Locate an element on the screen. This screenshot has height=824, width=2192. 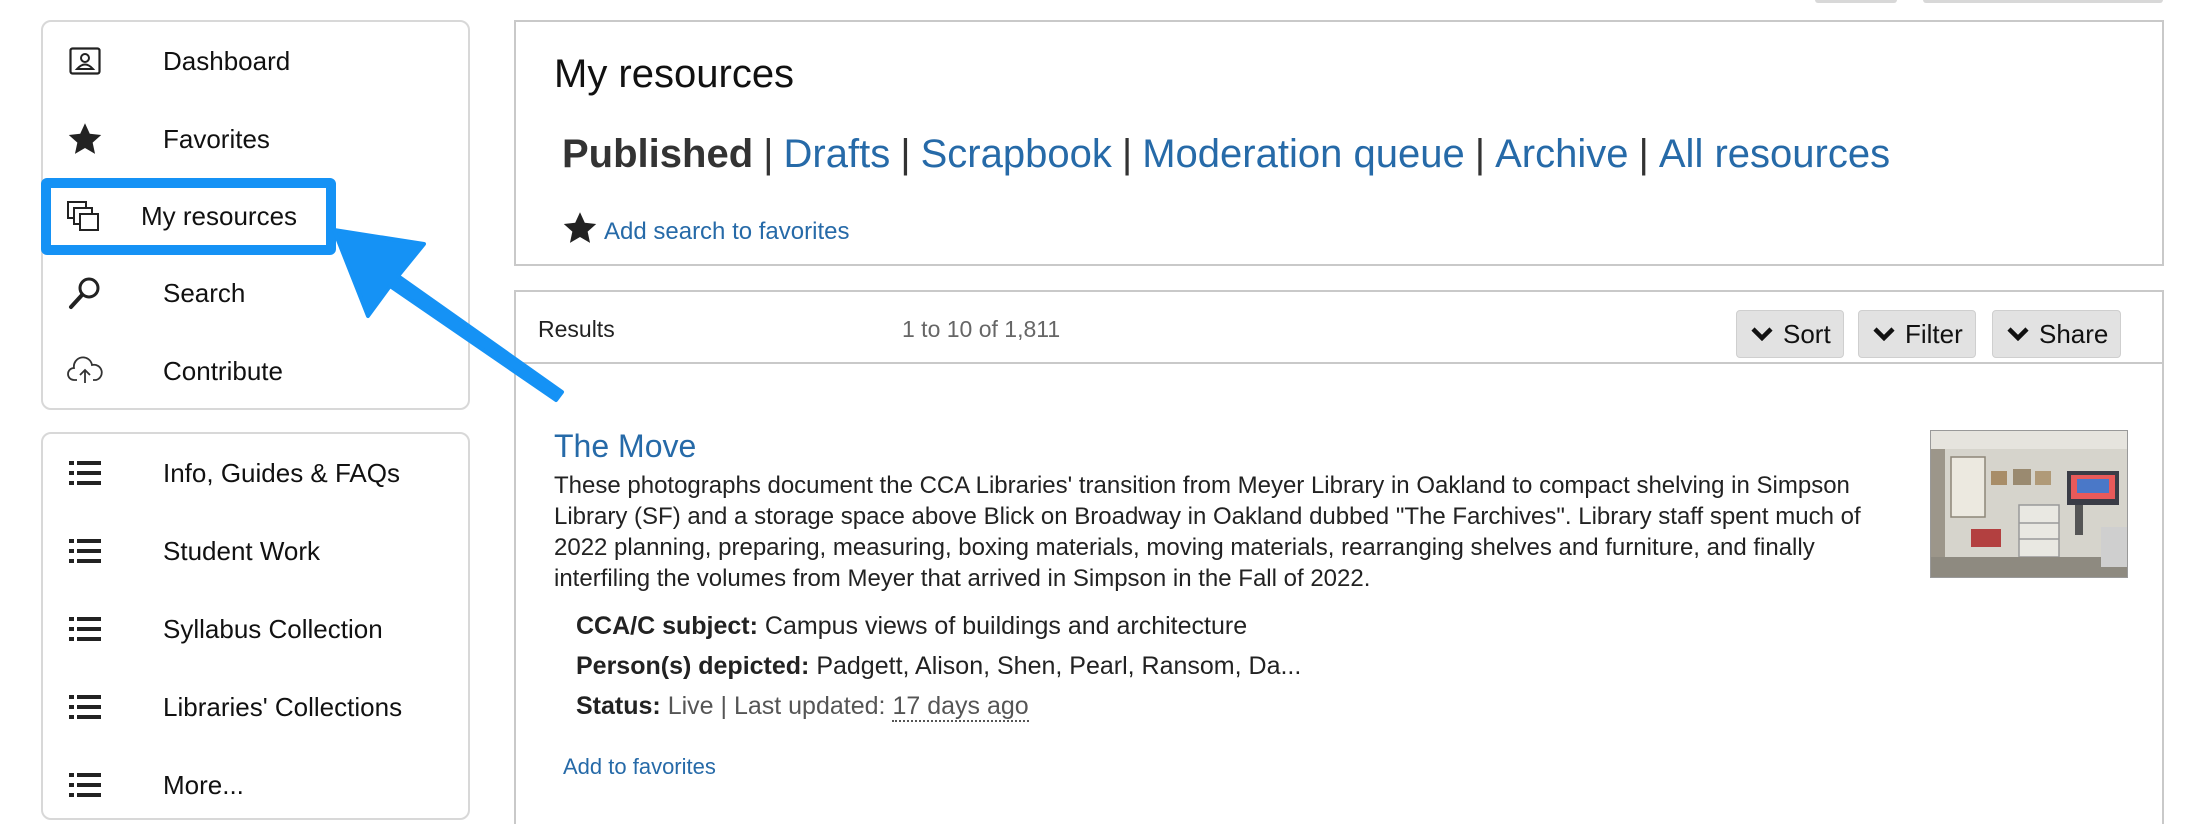
sidebar-item-my-resources: My resources is located at coordinates (188, 216).